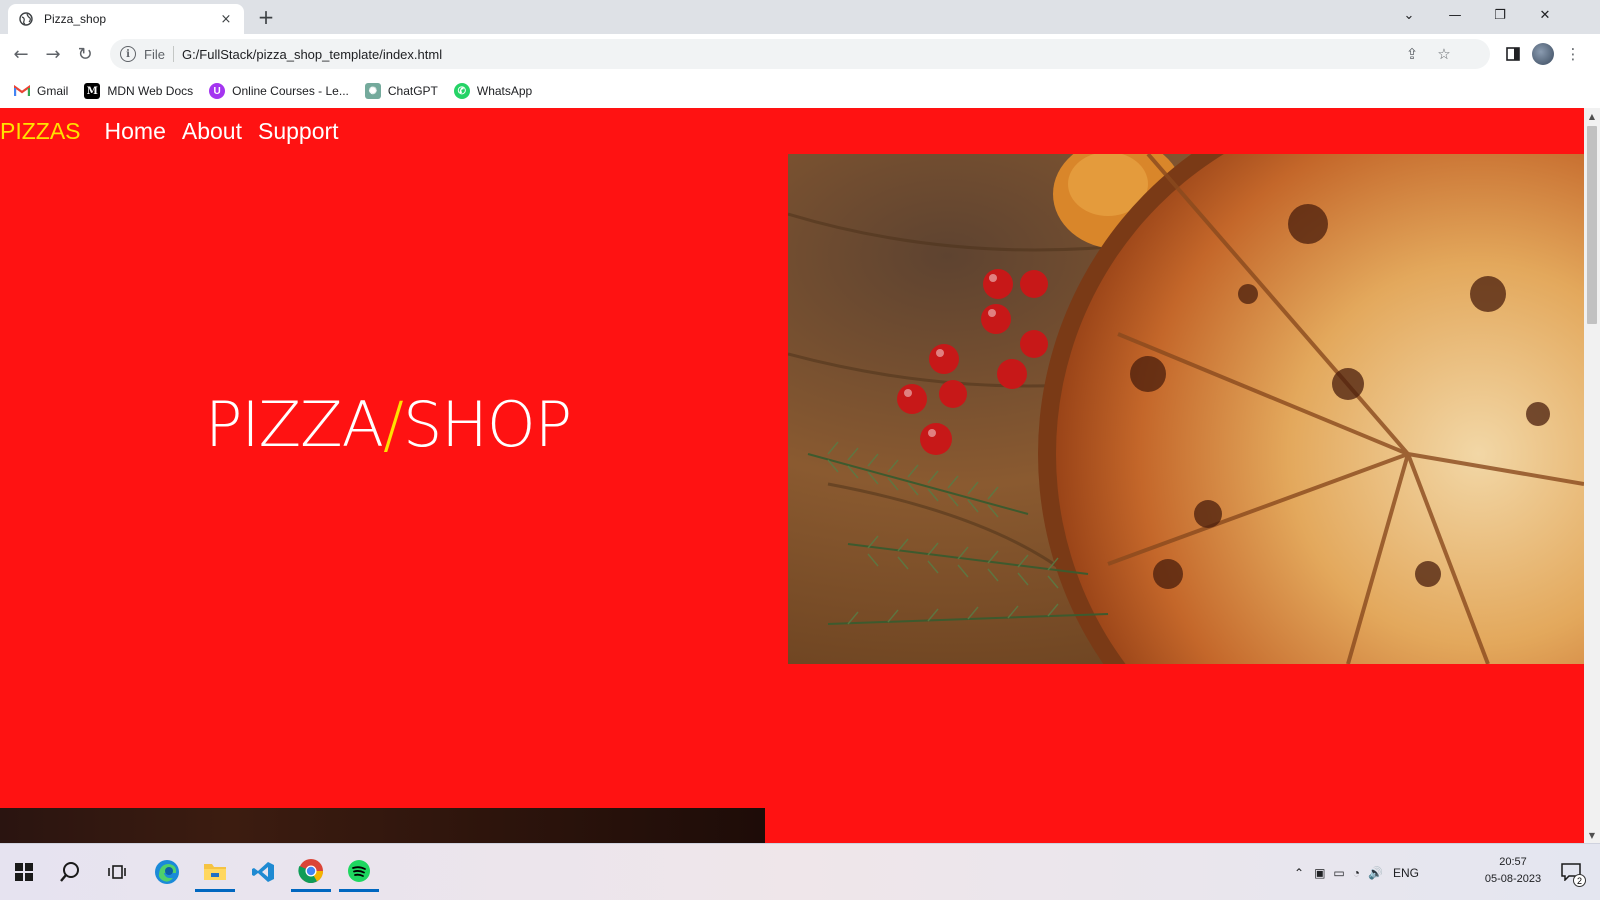 The width and height of the screenshot is (1600, 900). Describe the element at coordinates (117, 872) in the screenshot. I see `task-view-icon` at that location.